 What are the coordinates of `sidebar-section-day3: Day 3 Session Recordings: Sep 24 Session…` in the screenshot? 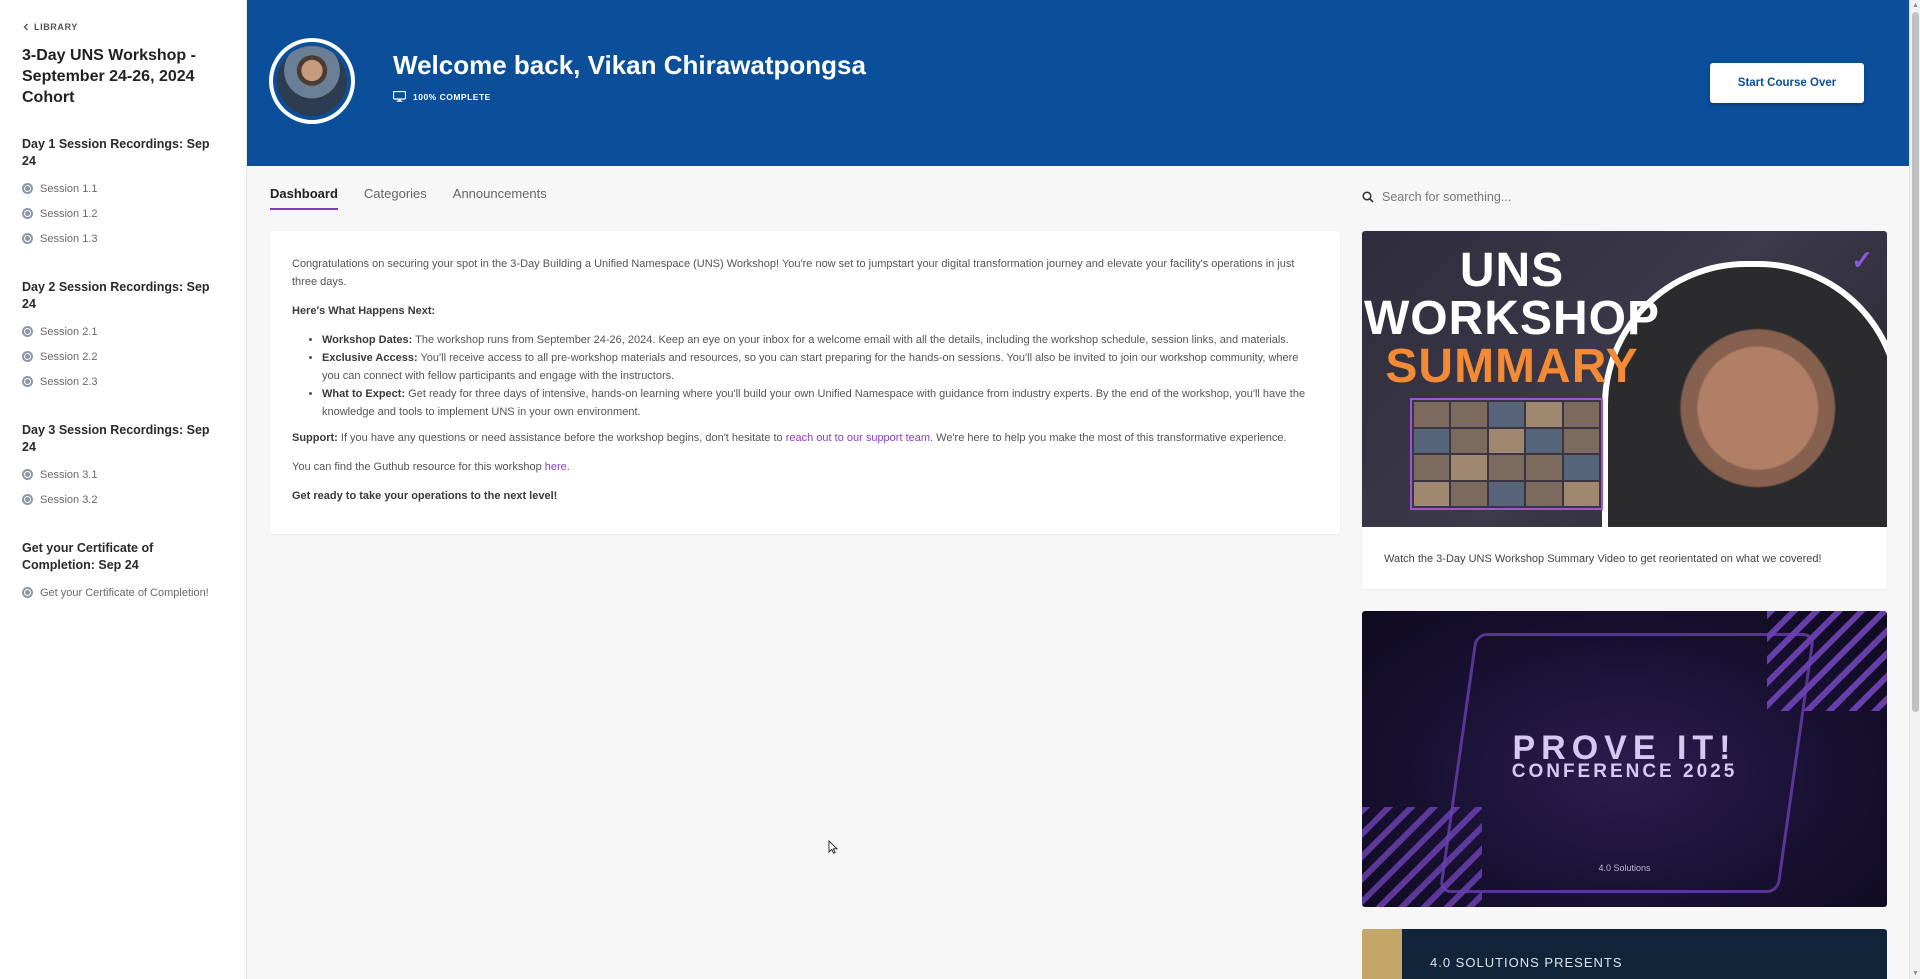 It's located at (123, 467).